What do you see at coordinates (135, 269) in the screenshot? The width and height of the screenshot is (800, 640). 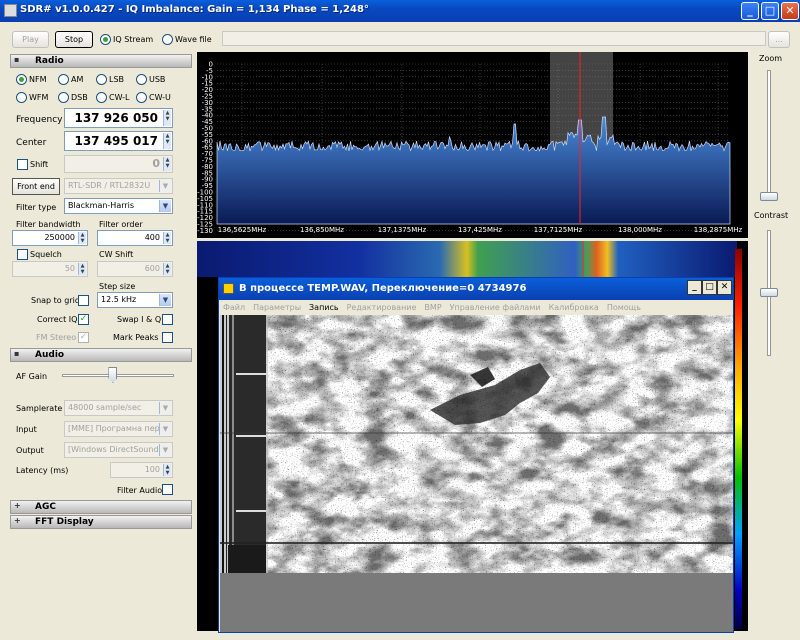 I see `cw-shift-input: 600 ▲ ▼` at bounding box center [135, 269].